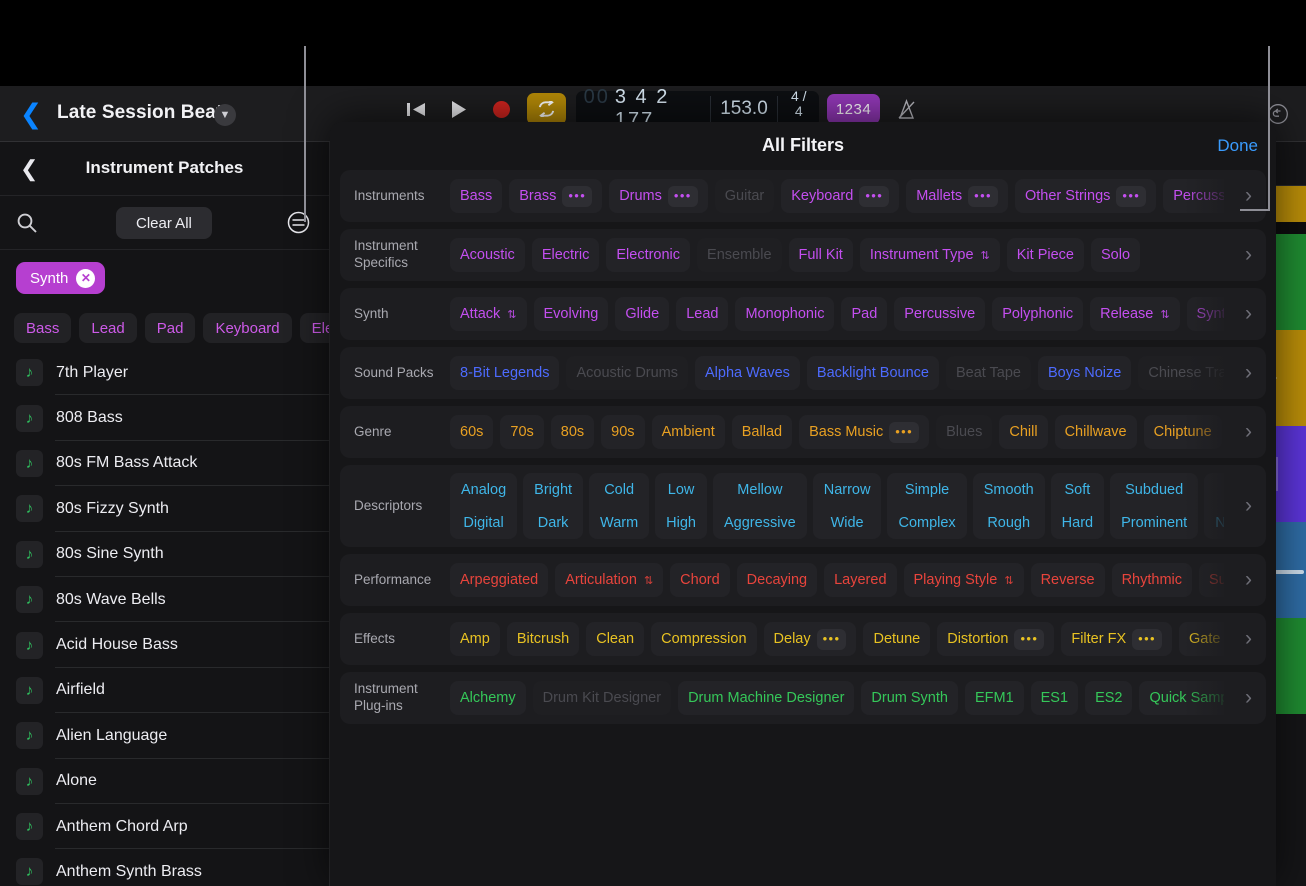 The image size is (1306, 886). Describe the element at coordinates (1067, 580) in the screenshot. I see `filter-pill: Reverse` at that location.